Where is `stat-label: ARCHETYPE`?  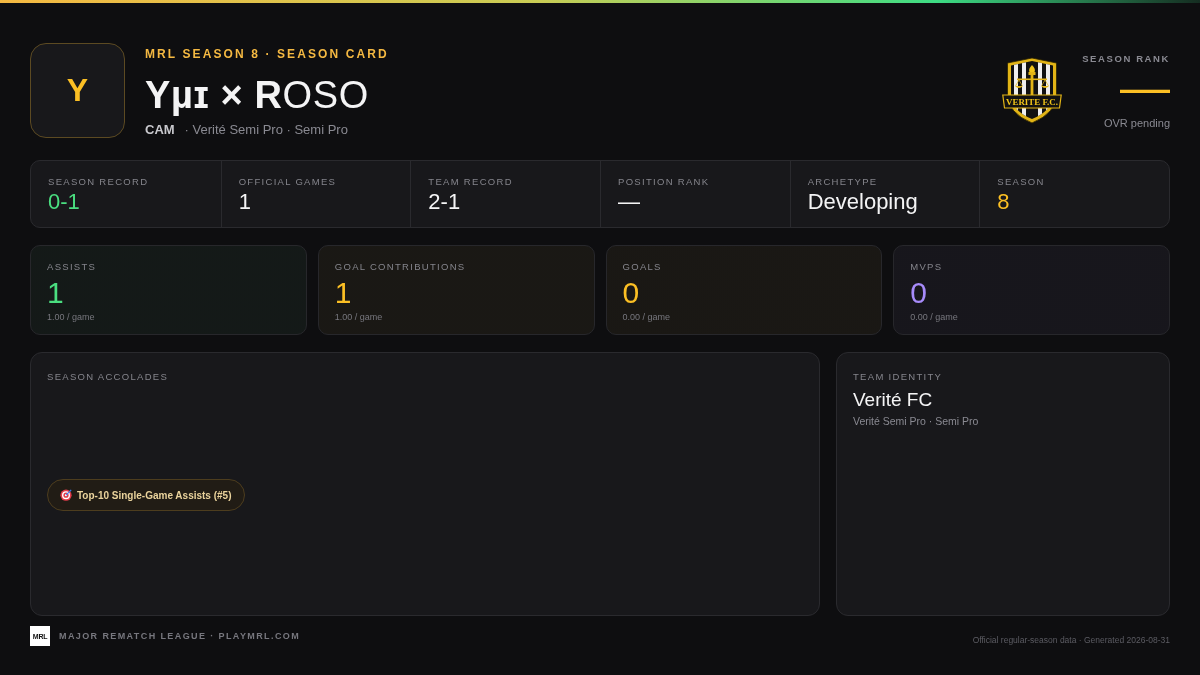
stat-label: ARCHETYPE is located at coordinates (843, 182).